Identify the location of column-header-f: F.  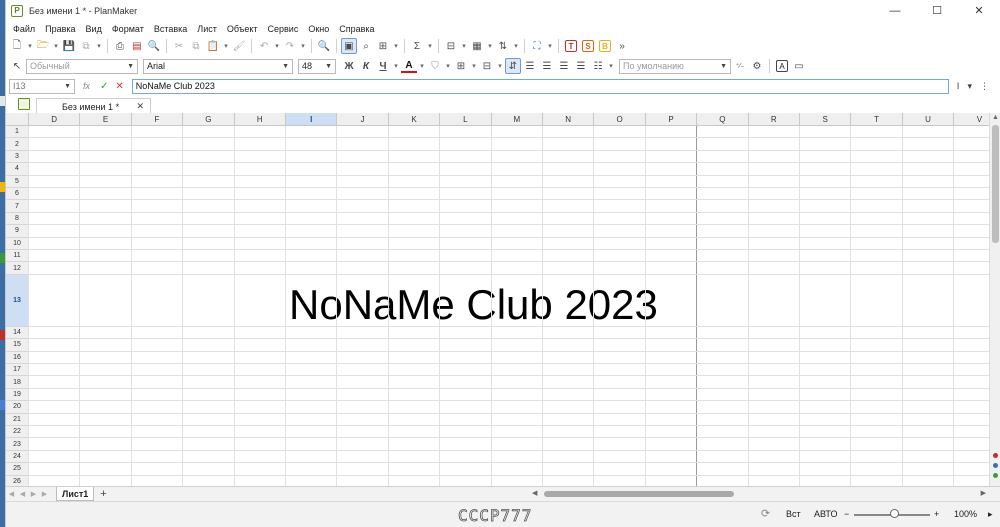
(157, 119).